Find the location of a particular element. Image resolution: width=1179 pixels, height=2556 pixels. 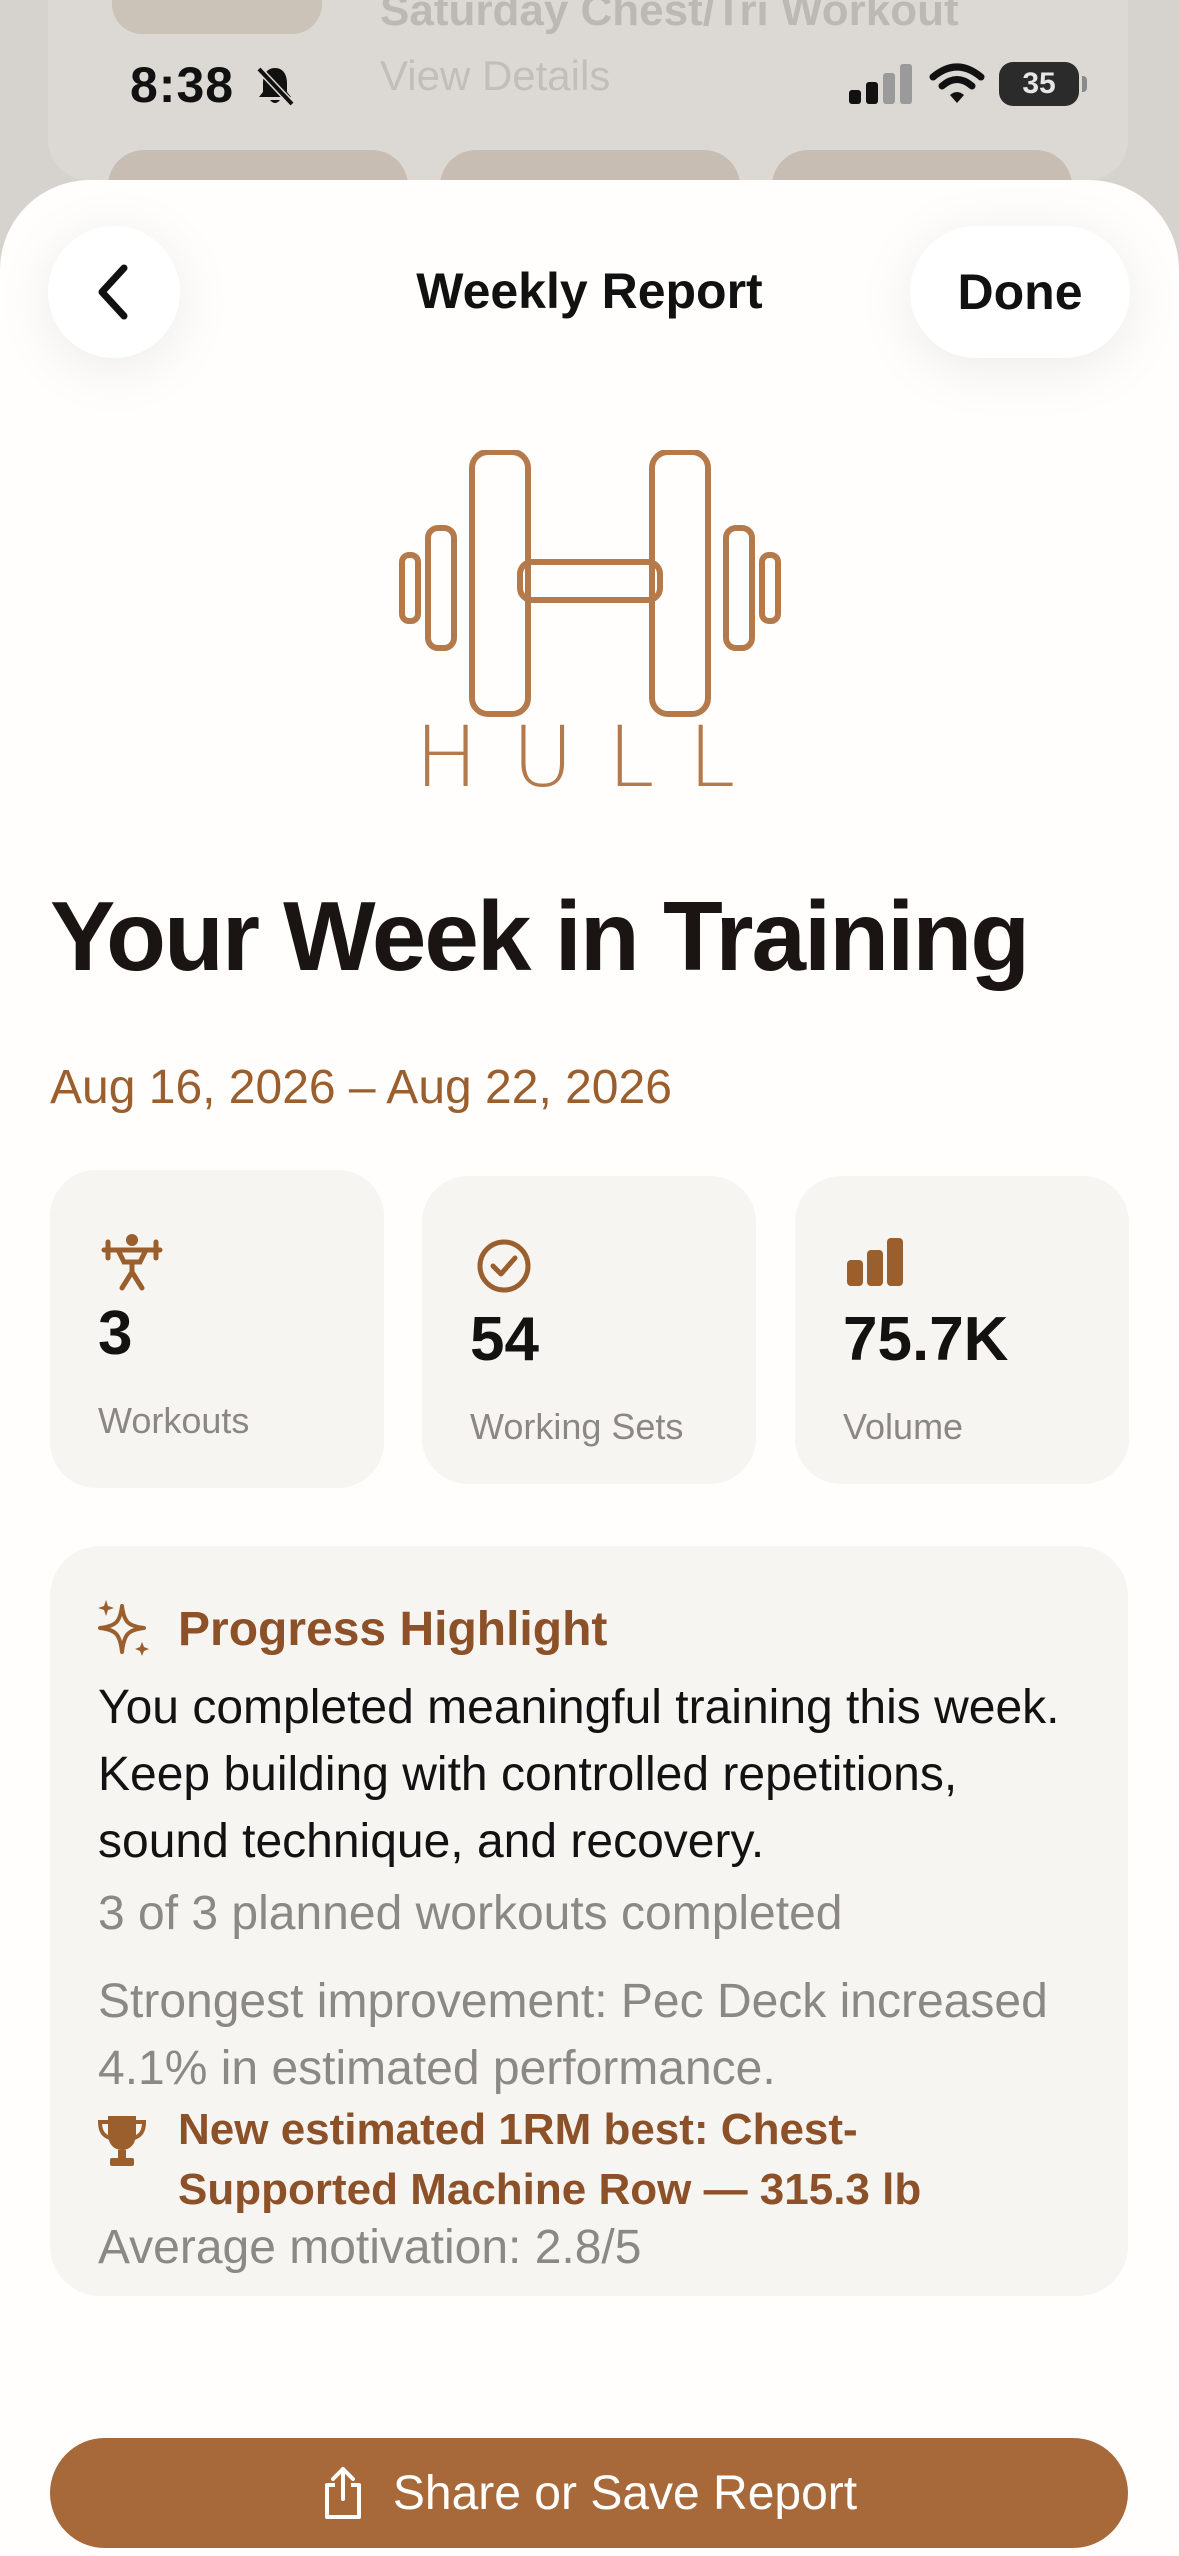

wifi-icon is located at coordinates (957, 83).